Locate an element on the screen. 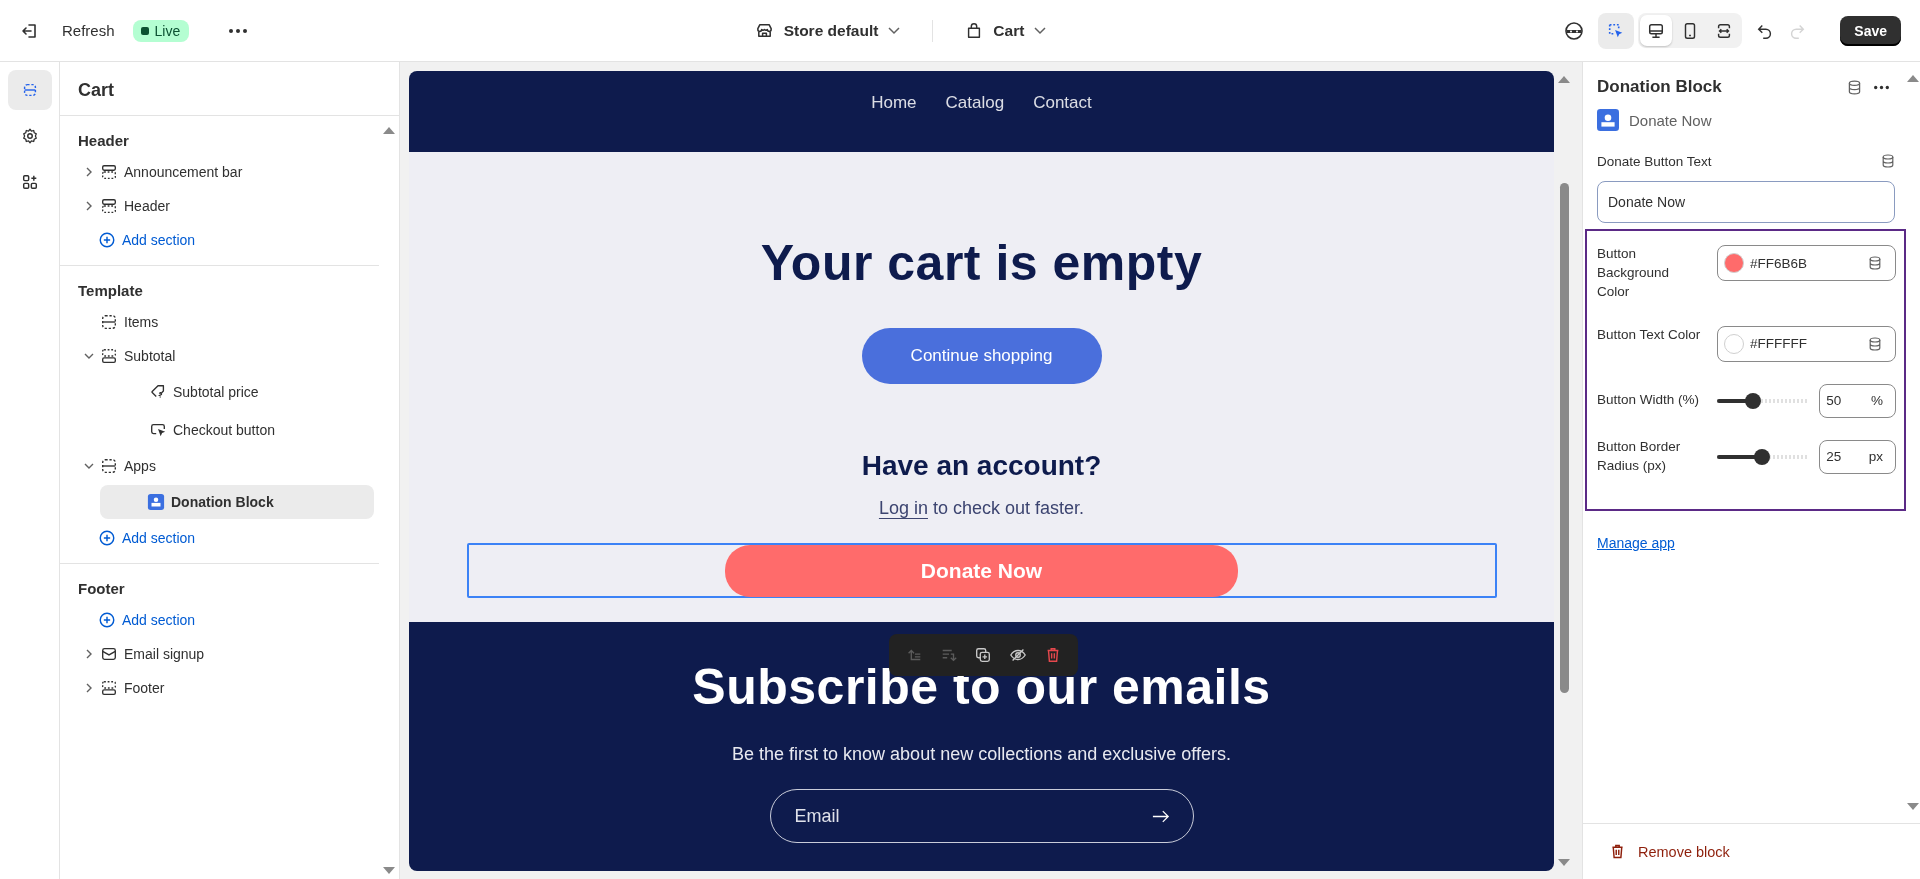 The image size is (1920, 879). setting-label: Donate Button Text is located at coordinates (1654, 161).